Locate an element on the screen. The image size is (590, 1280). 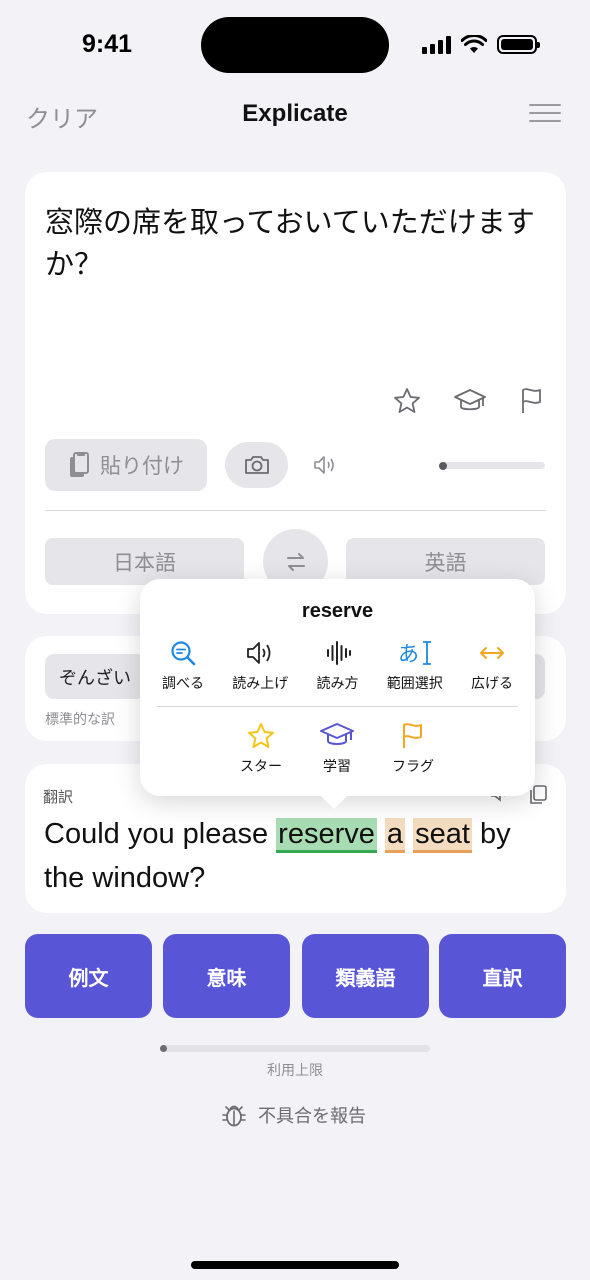
star-label: スター is located at coordinates (261, 766).